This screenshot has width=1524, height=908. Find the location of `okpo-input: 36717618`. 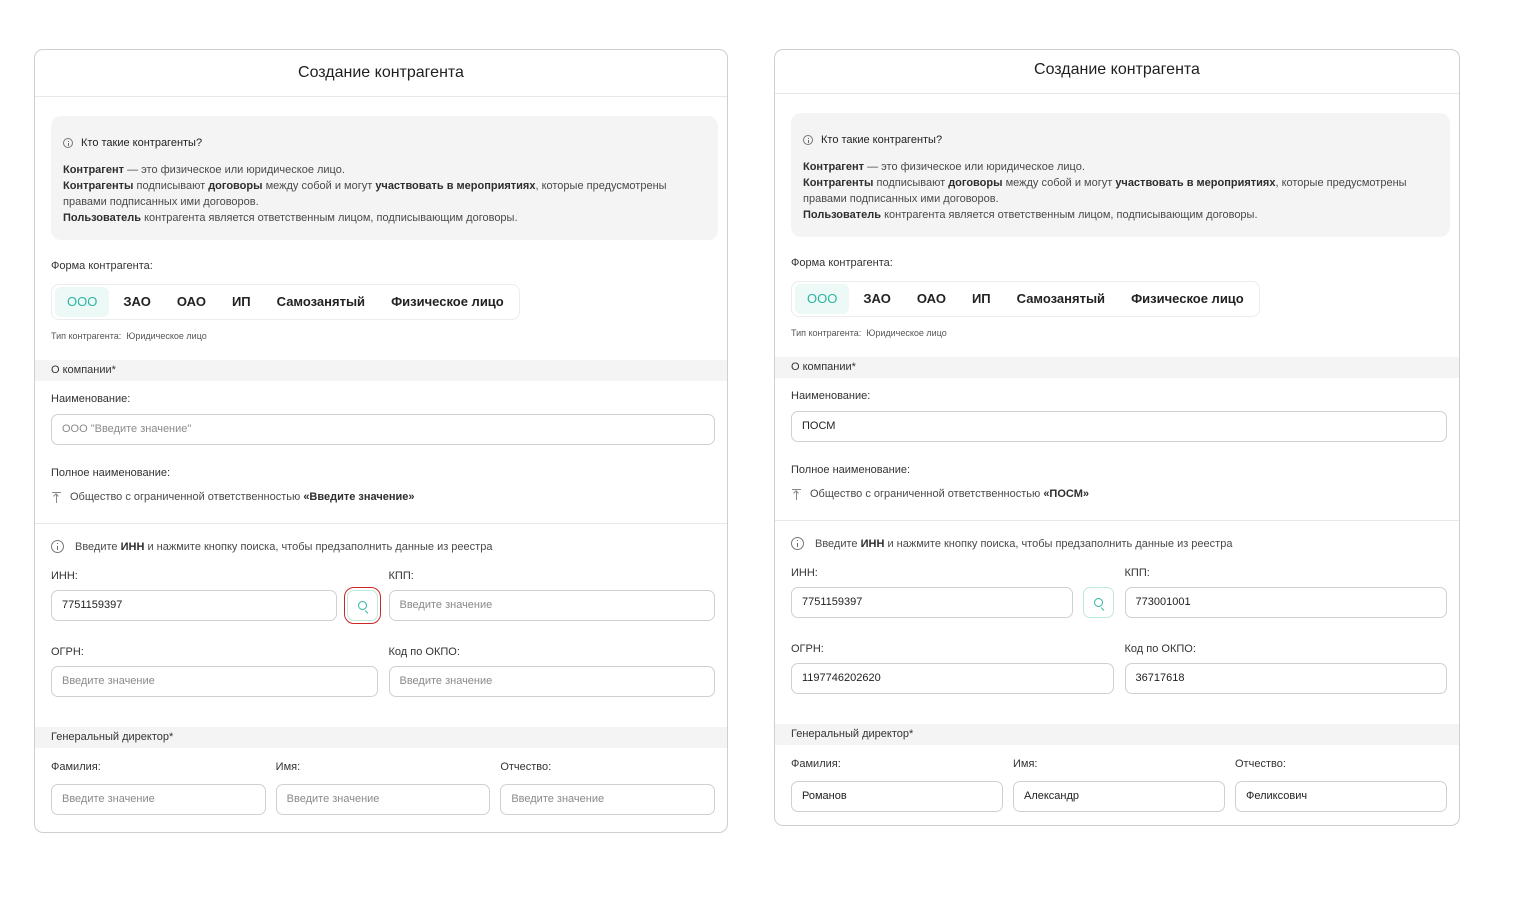

okpo-input: 36717618 is located at coordinates (1285, 678).